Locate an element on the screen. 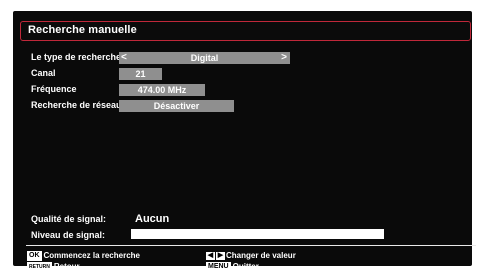 The height and width of the screenshot is (276, 485). frequency-value: 474.00 MHz is located at coordinates (162, 90).